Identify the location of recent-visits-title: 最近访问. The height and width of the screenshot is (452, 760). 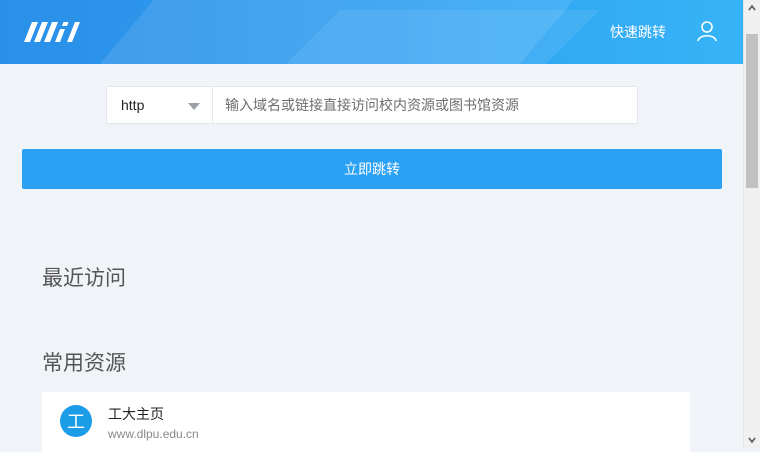
(84, 278).